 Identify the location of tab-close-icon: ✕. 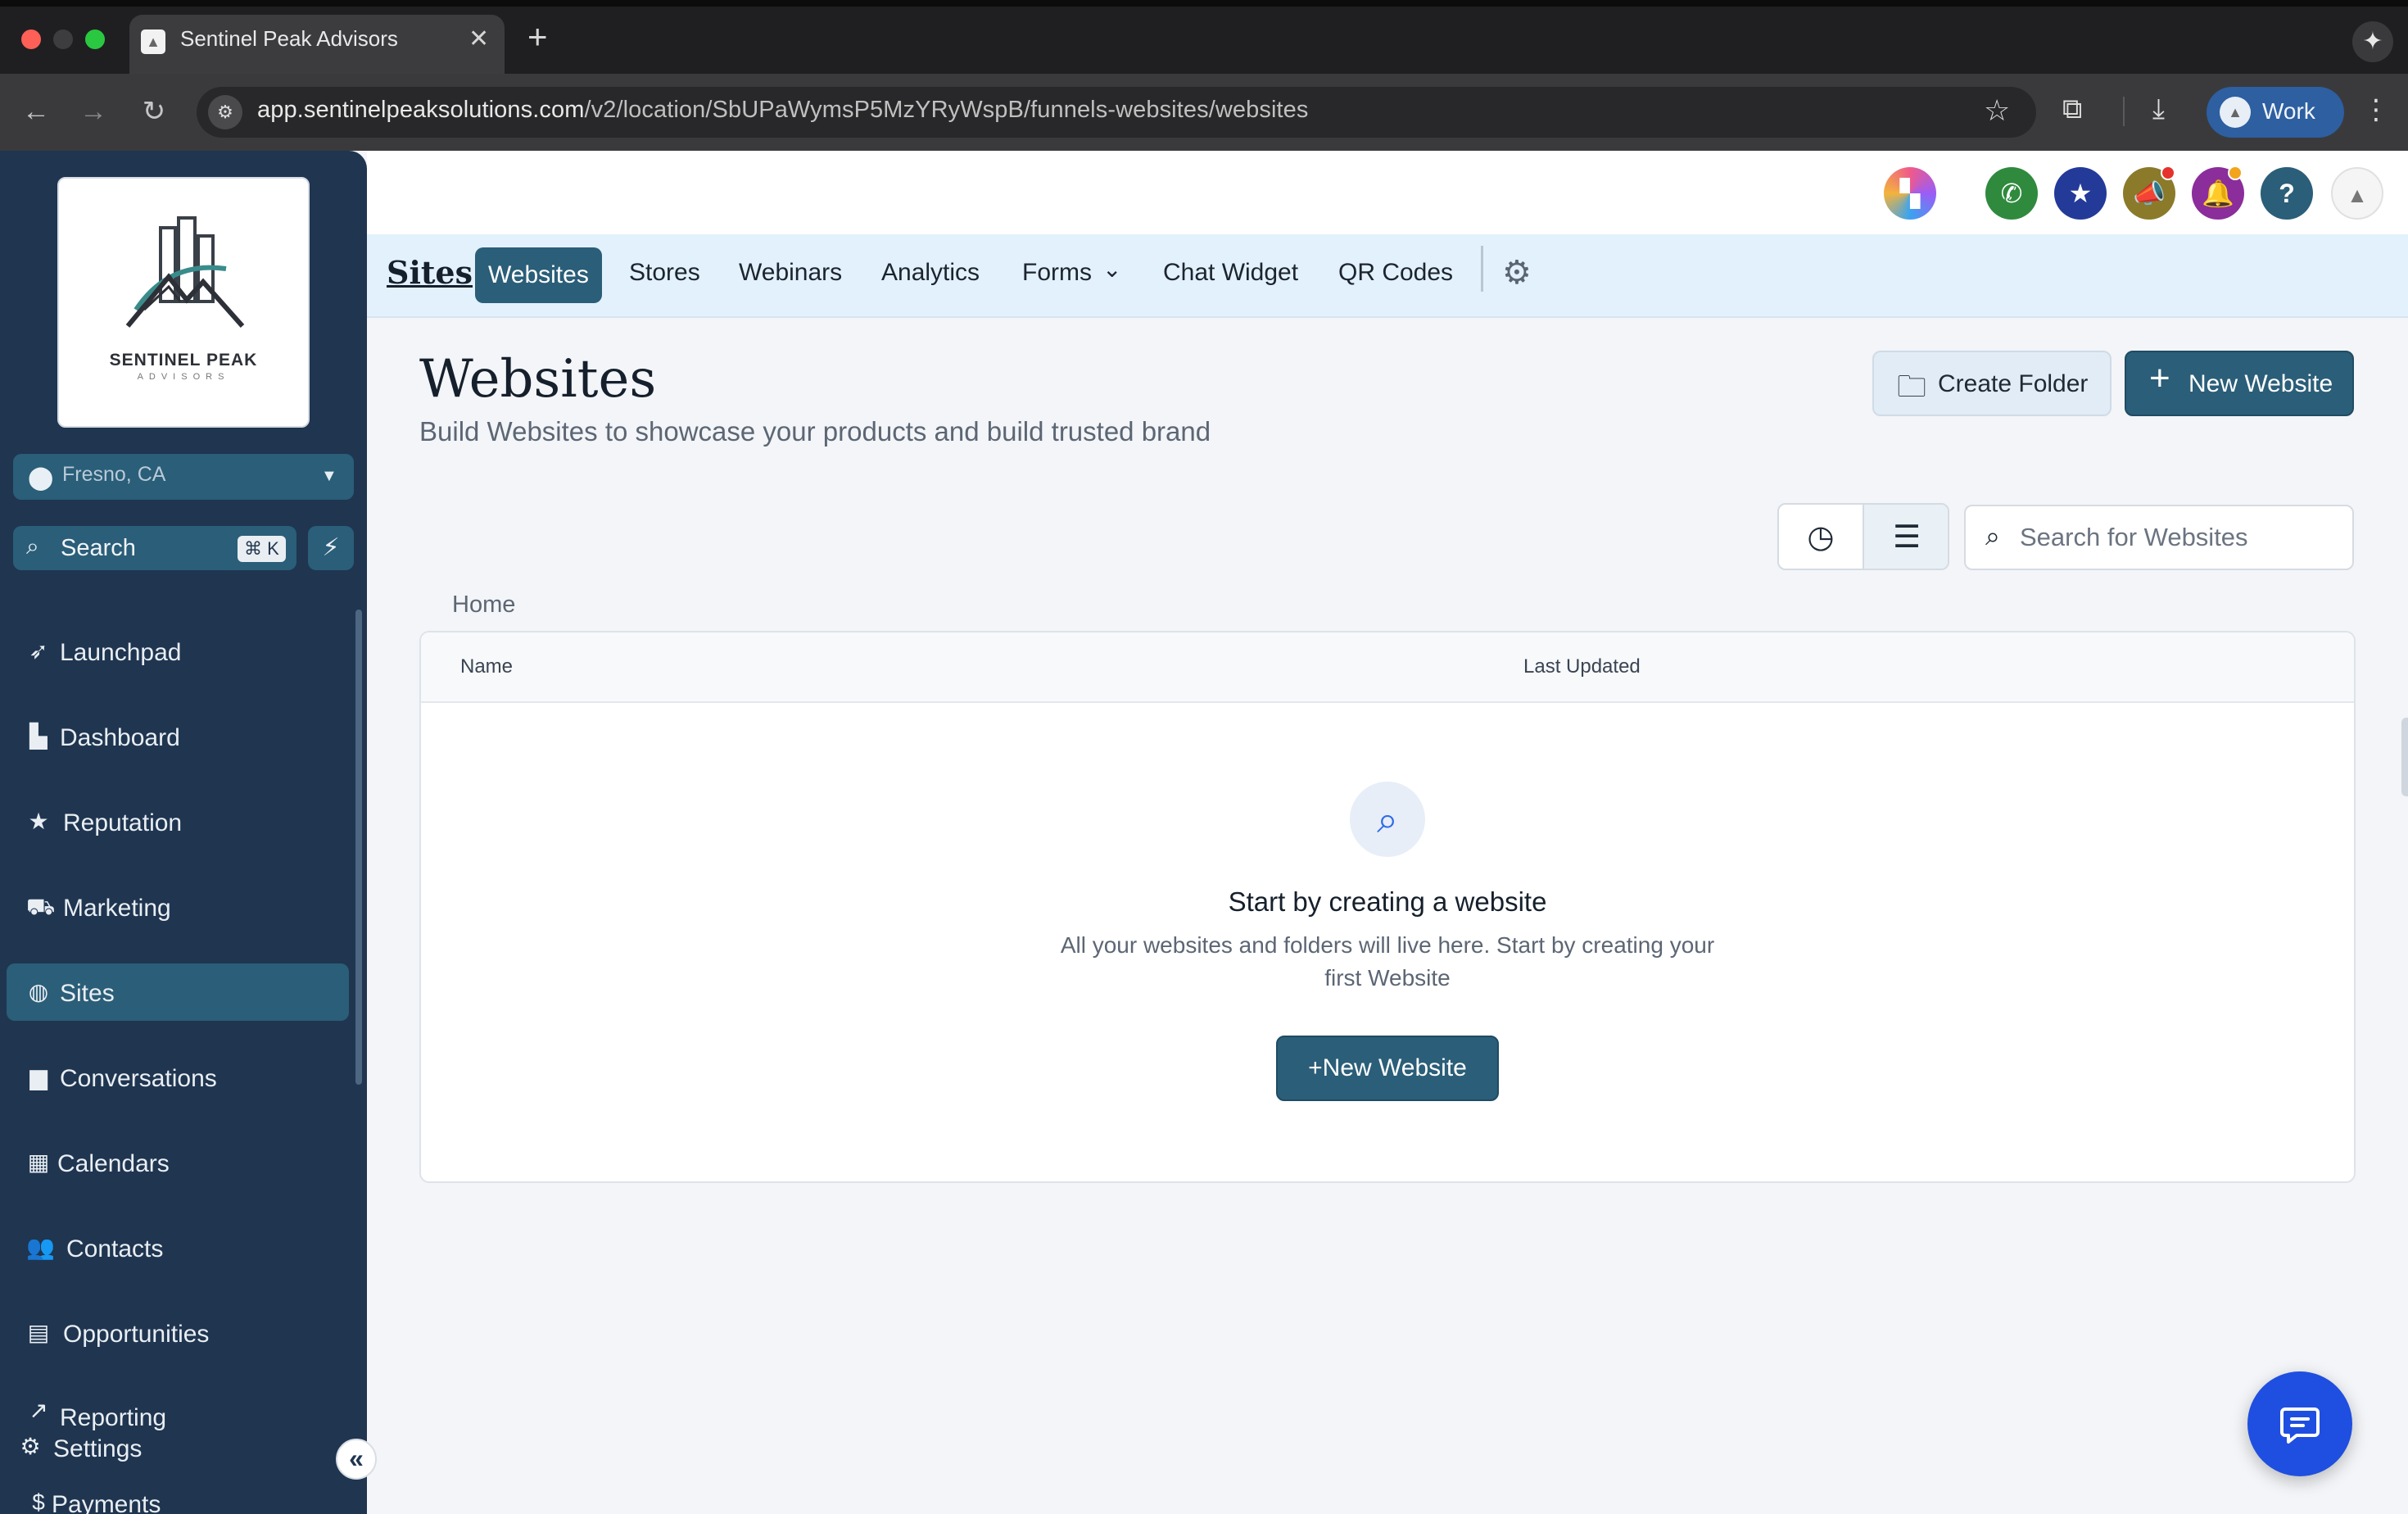
(478, 39).